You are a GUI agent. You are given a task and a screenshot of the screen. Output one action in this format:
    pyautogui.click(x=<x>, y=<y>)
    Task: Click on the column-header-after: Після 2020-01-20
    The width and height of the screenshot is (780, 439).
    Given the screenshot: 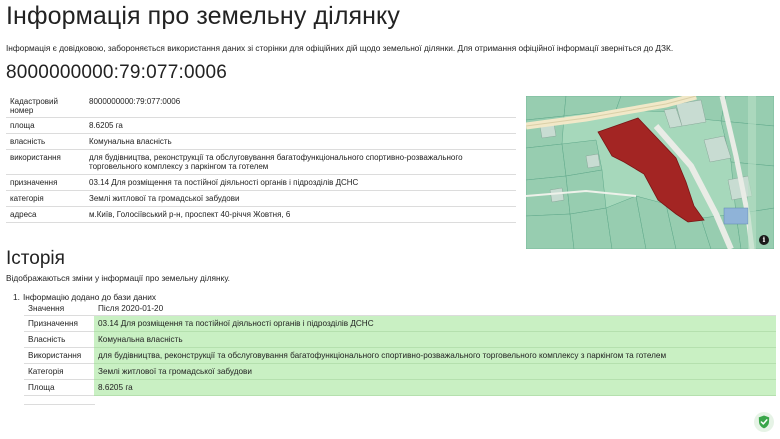 What is the action you would take?
    pyautogui.click(x=435, y=309)
    